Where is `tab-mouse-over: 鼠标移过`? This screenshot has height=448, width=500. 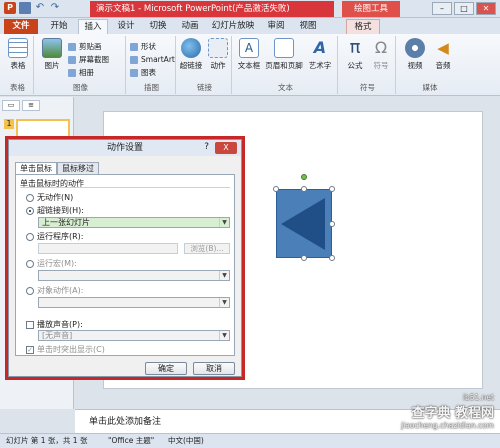
tab-mouse-over: 鼠标移过 is located at coordinates (78, 168).